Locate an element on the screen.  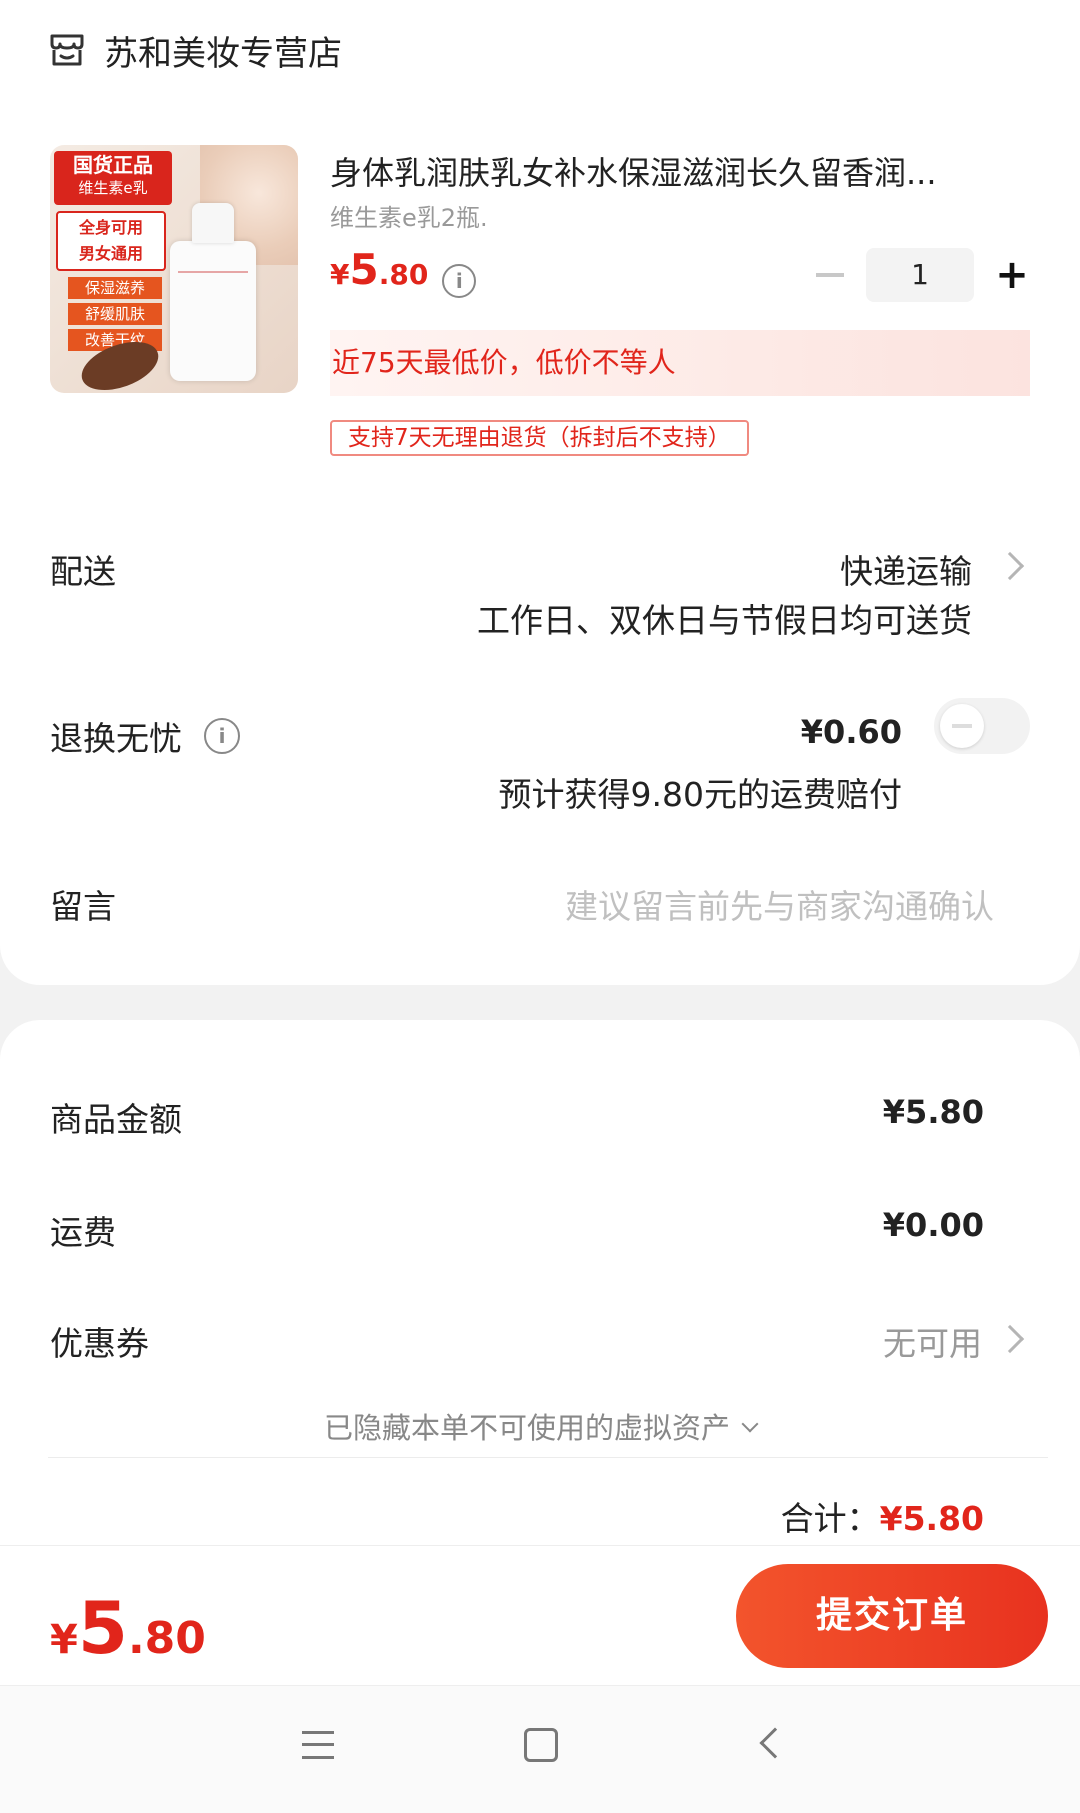
image-usage-box: 全身可用 男女通用 is located at coordinates (111, 241).